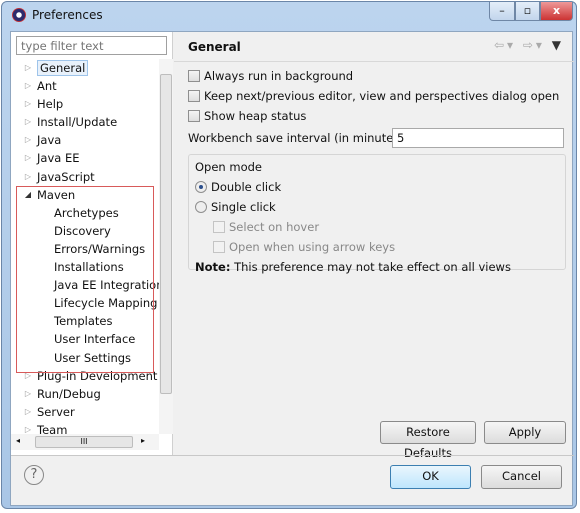  I want to click on tree-item-label: Run/Debug, so click(69, 393).